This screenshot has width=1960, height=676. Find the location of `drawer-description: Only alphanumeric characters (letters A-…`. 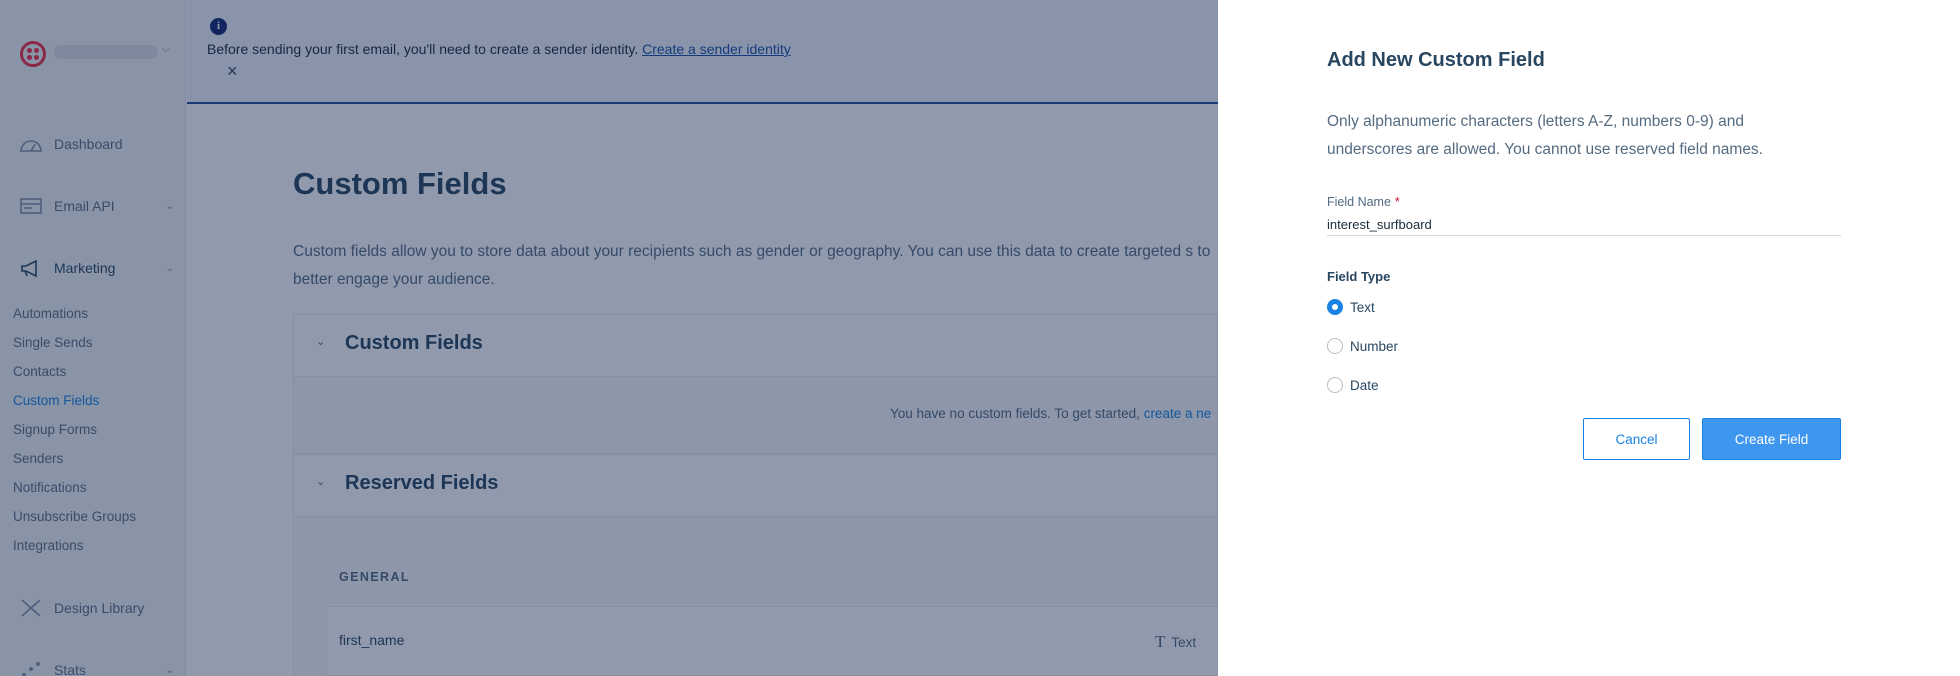

drawer-description: Only alphanumeric characters (letters A-… is located at coordinates (1545, 135).